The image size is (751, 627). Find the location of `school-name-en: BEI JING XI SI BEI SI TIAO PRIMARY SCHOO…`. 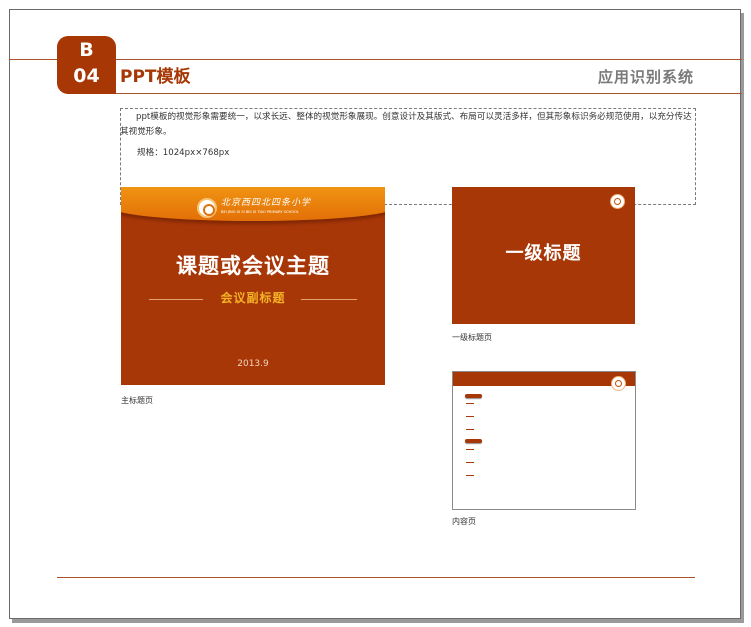

school-name-en: BEI JING XI SI BEI SI TIAO PRIMARY SCHOO… is located at coordinates (260, 212).